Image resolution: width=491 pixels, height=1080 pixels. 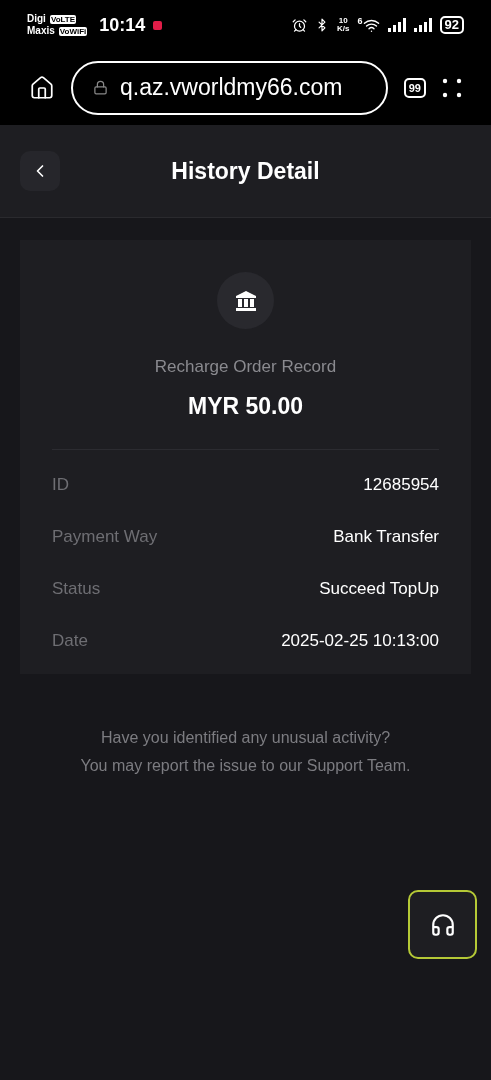 What do you see at coordinates (245, 406) in the screenshot?
I see `amount: MYR 50.00` at bounding box center [245, 406].